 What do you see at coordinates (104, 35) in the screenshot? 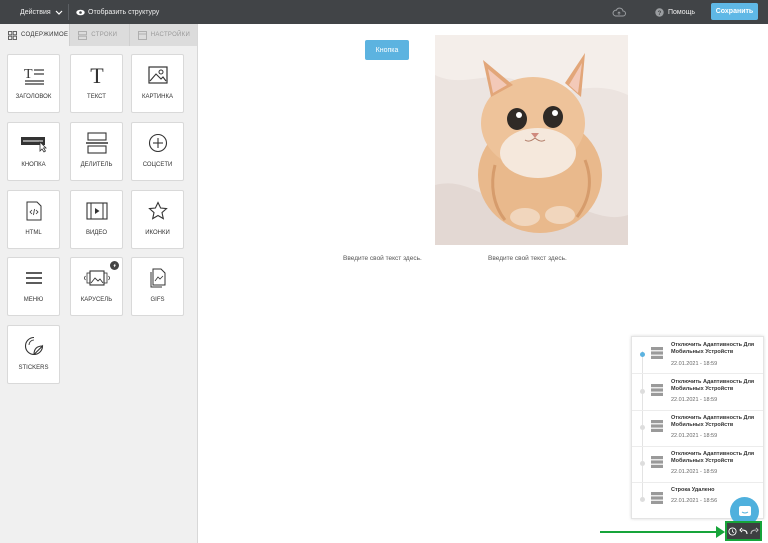
I see `tab-rows-label: СТРОКИ` at bounding box center [104, 35].